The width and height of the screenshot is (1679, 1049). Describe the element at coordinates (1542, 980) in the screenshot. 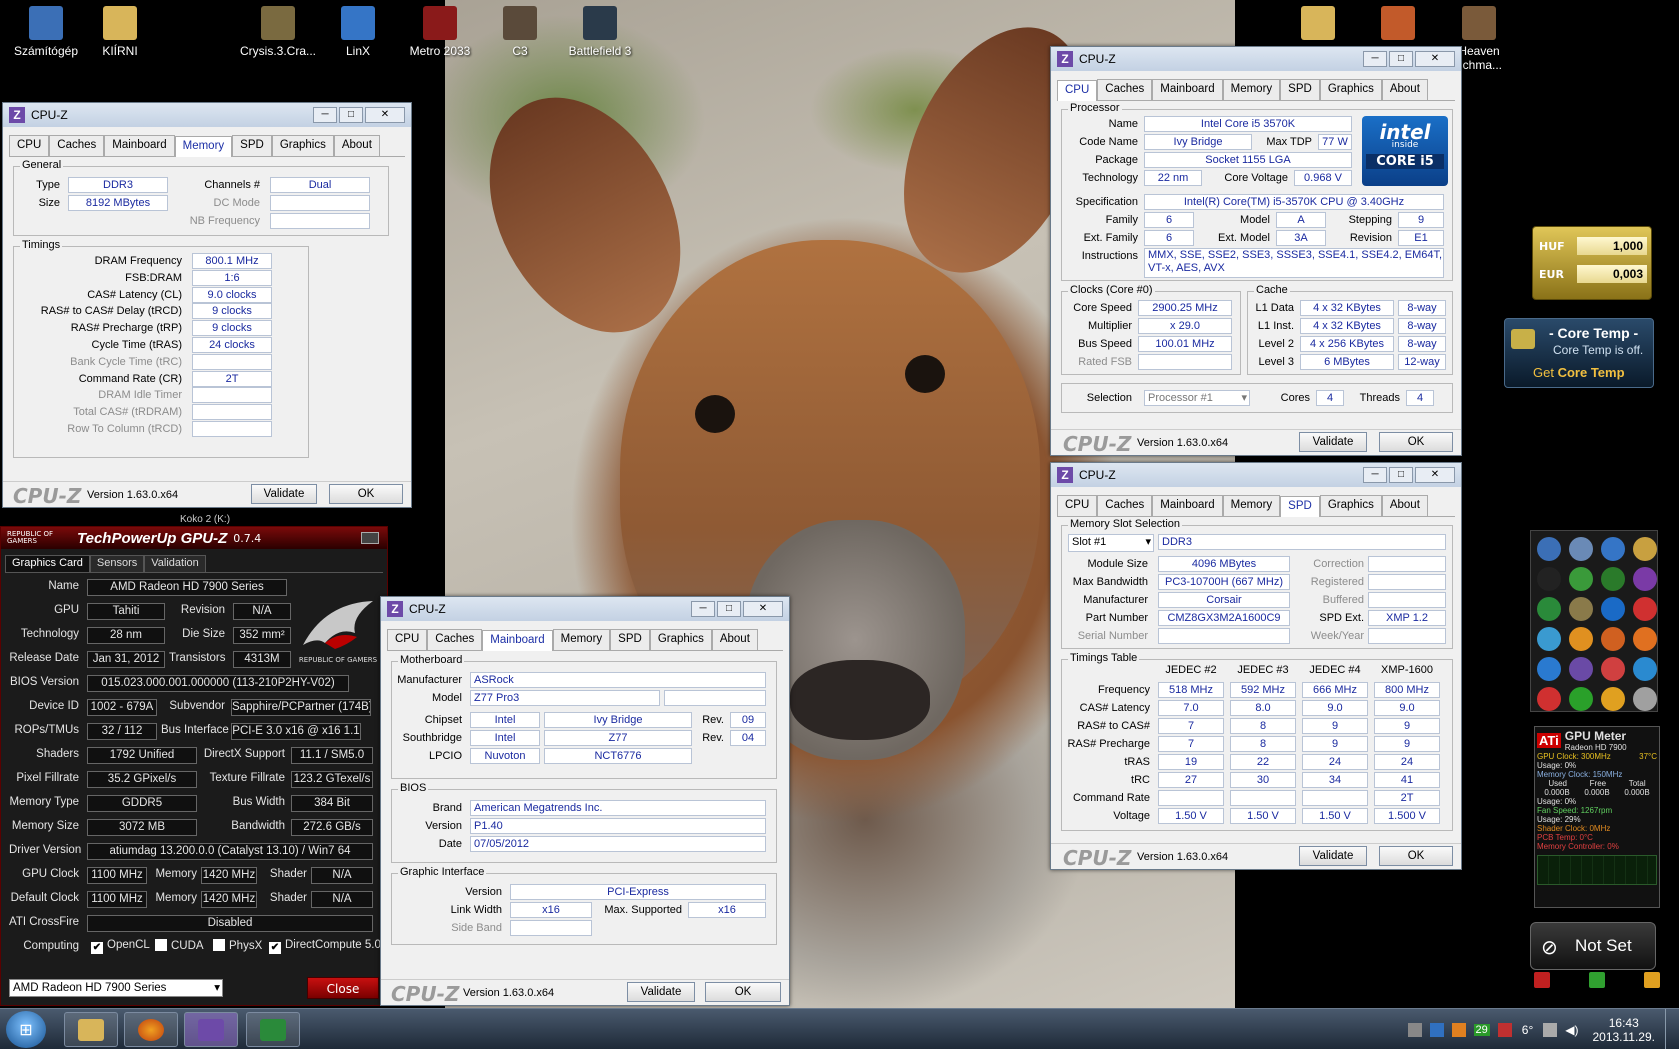

I see `power-icon` at that location.